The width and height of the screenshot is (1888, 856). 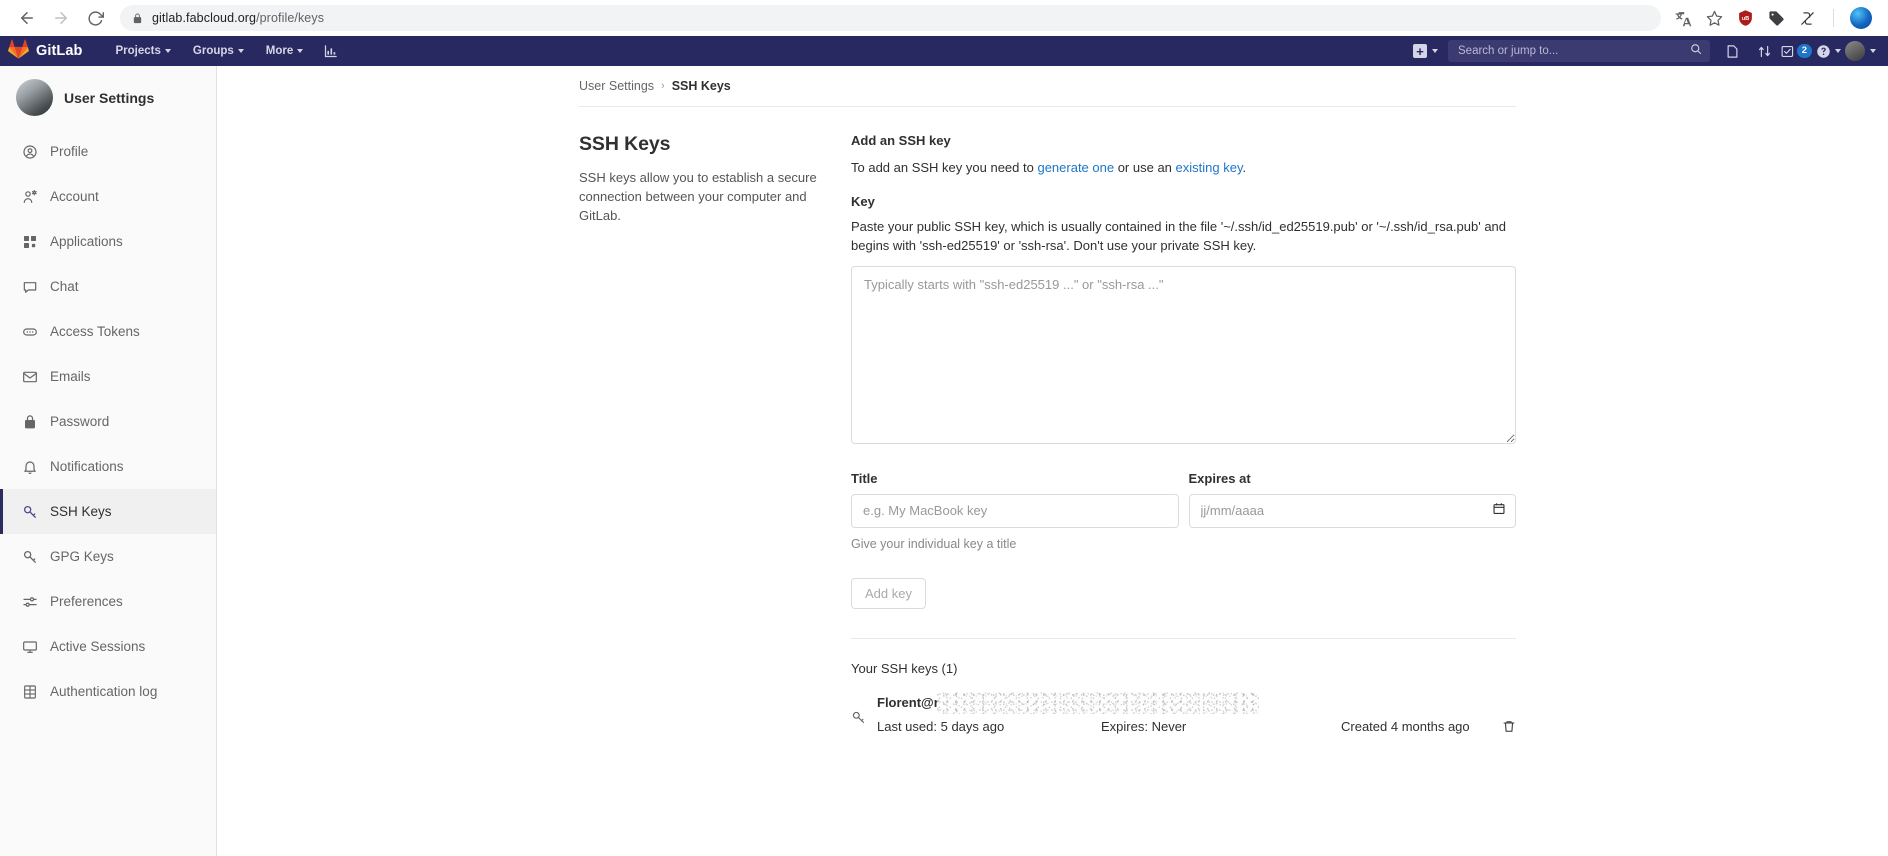 What do you see at coordinates (890, 18) in the screenshot?
I see `address-bar: gitlab.fabcloud.org/profile/keys` at bounding box center [890, 18].